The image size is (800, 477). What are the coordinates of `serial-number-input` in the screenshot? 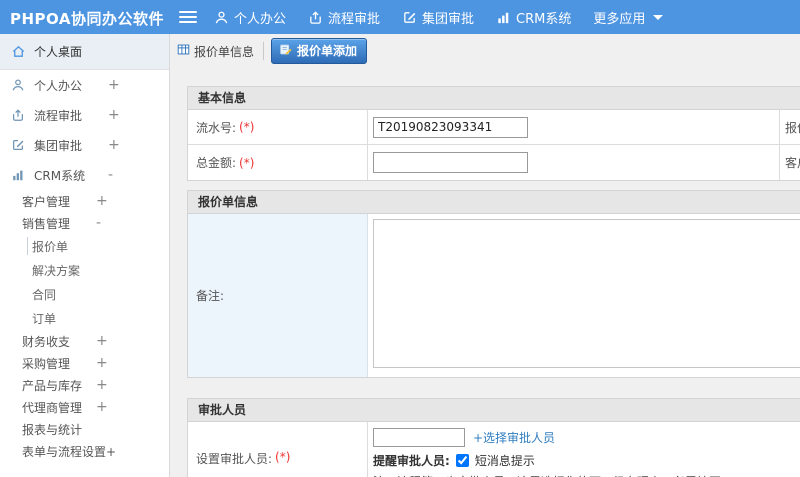 It's located at (450, 127).